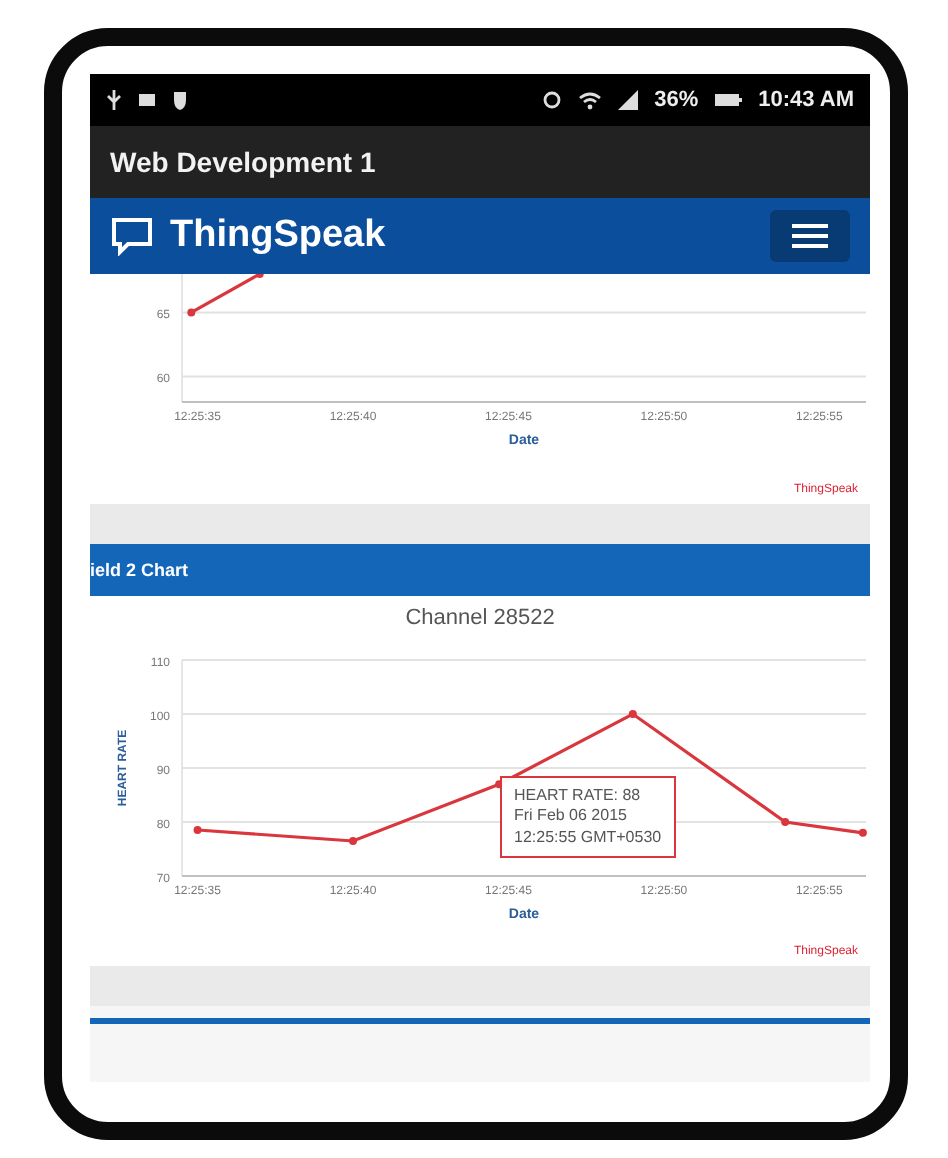  What do you see at coordinates (114, 100) in the screenshot?
I see `usb-icon` at bounding box center [114, 100].